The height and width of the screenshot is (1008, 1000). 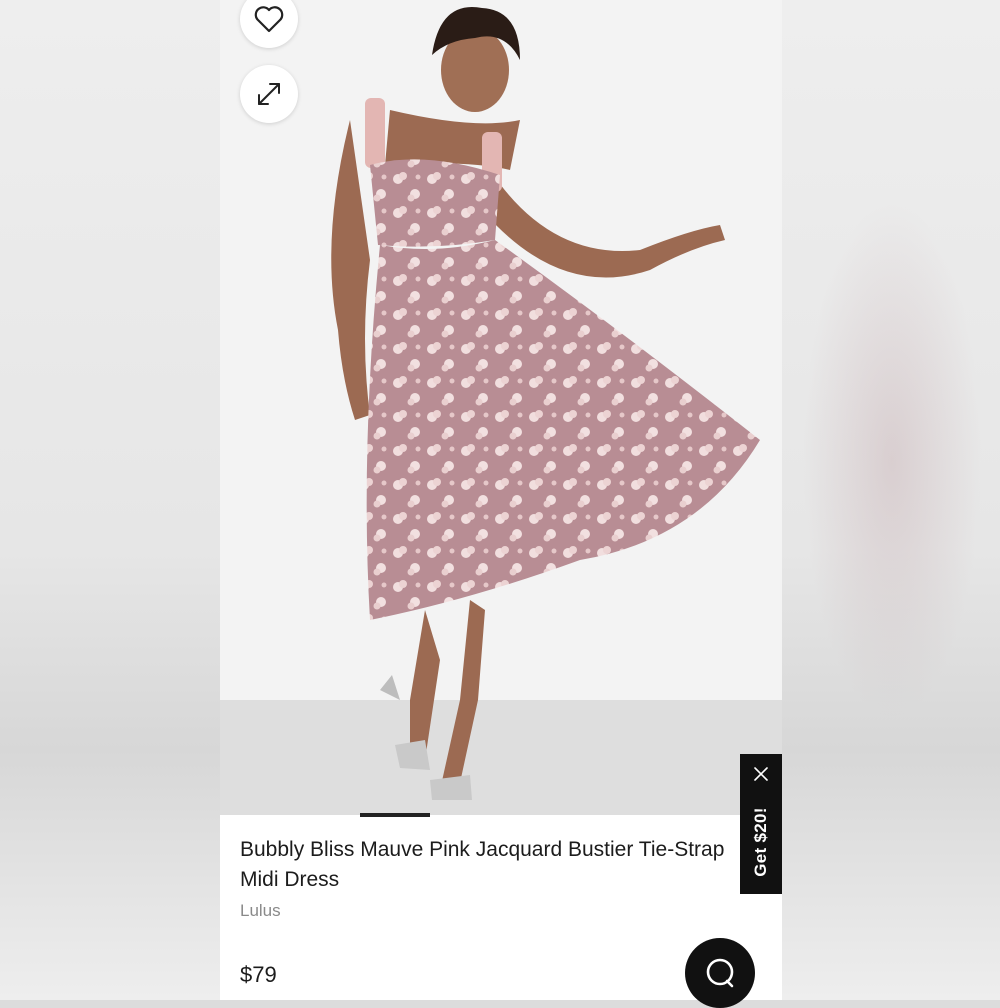 I want to click on heart-icon, so click(x=269, y=19).